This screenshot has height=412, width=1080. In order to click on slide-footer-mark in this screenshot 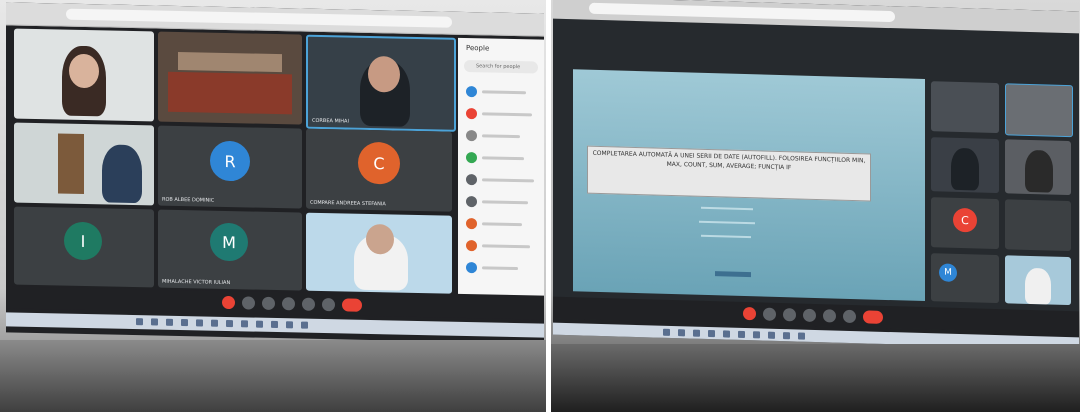, I will do `click(733, 274)`.